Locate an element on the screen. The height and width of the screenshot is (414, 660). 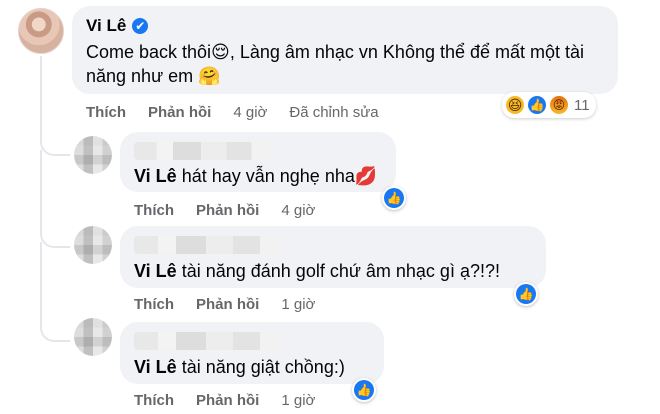
laugh-reaction-icon: 😆 is located at coordinates (515, 105).